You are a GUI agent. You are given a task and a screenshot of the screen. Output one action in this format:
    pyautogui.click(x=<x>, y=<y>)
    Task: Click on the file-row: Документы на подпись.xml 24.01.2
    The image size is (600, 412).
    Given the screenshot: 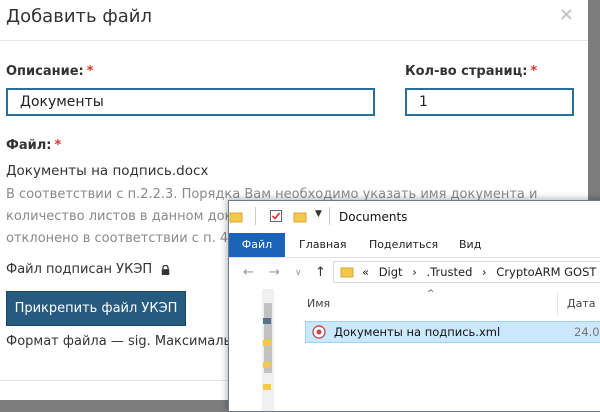 What is the action you would take?
    pyautogui.click(x=452, y=332)
    